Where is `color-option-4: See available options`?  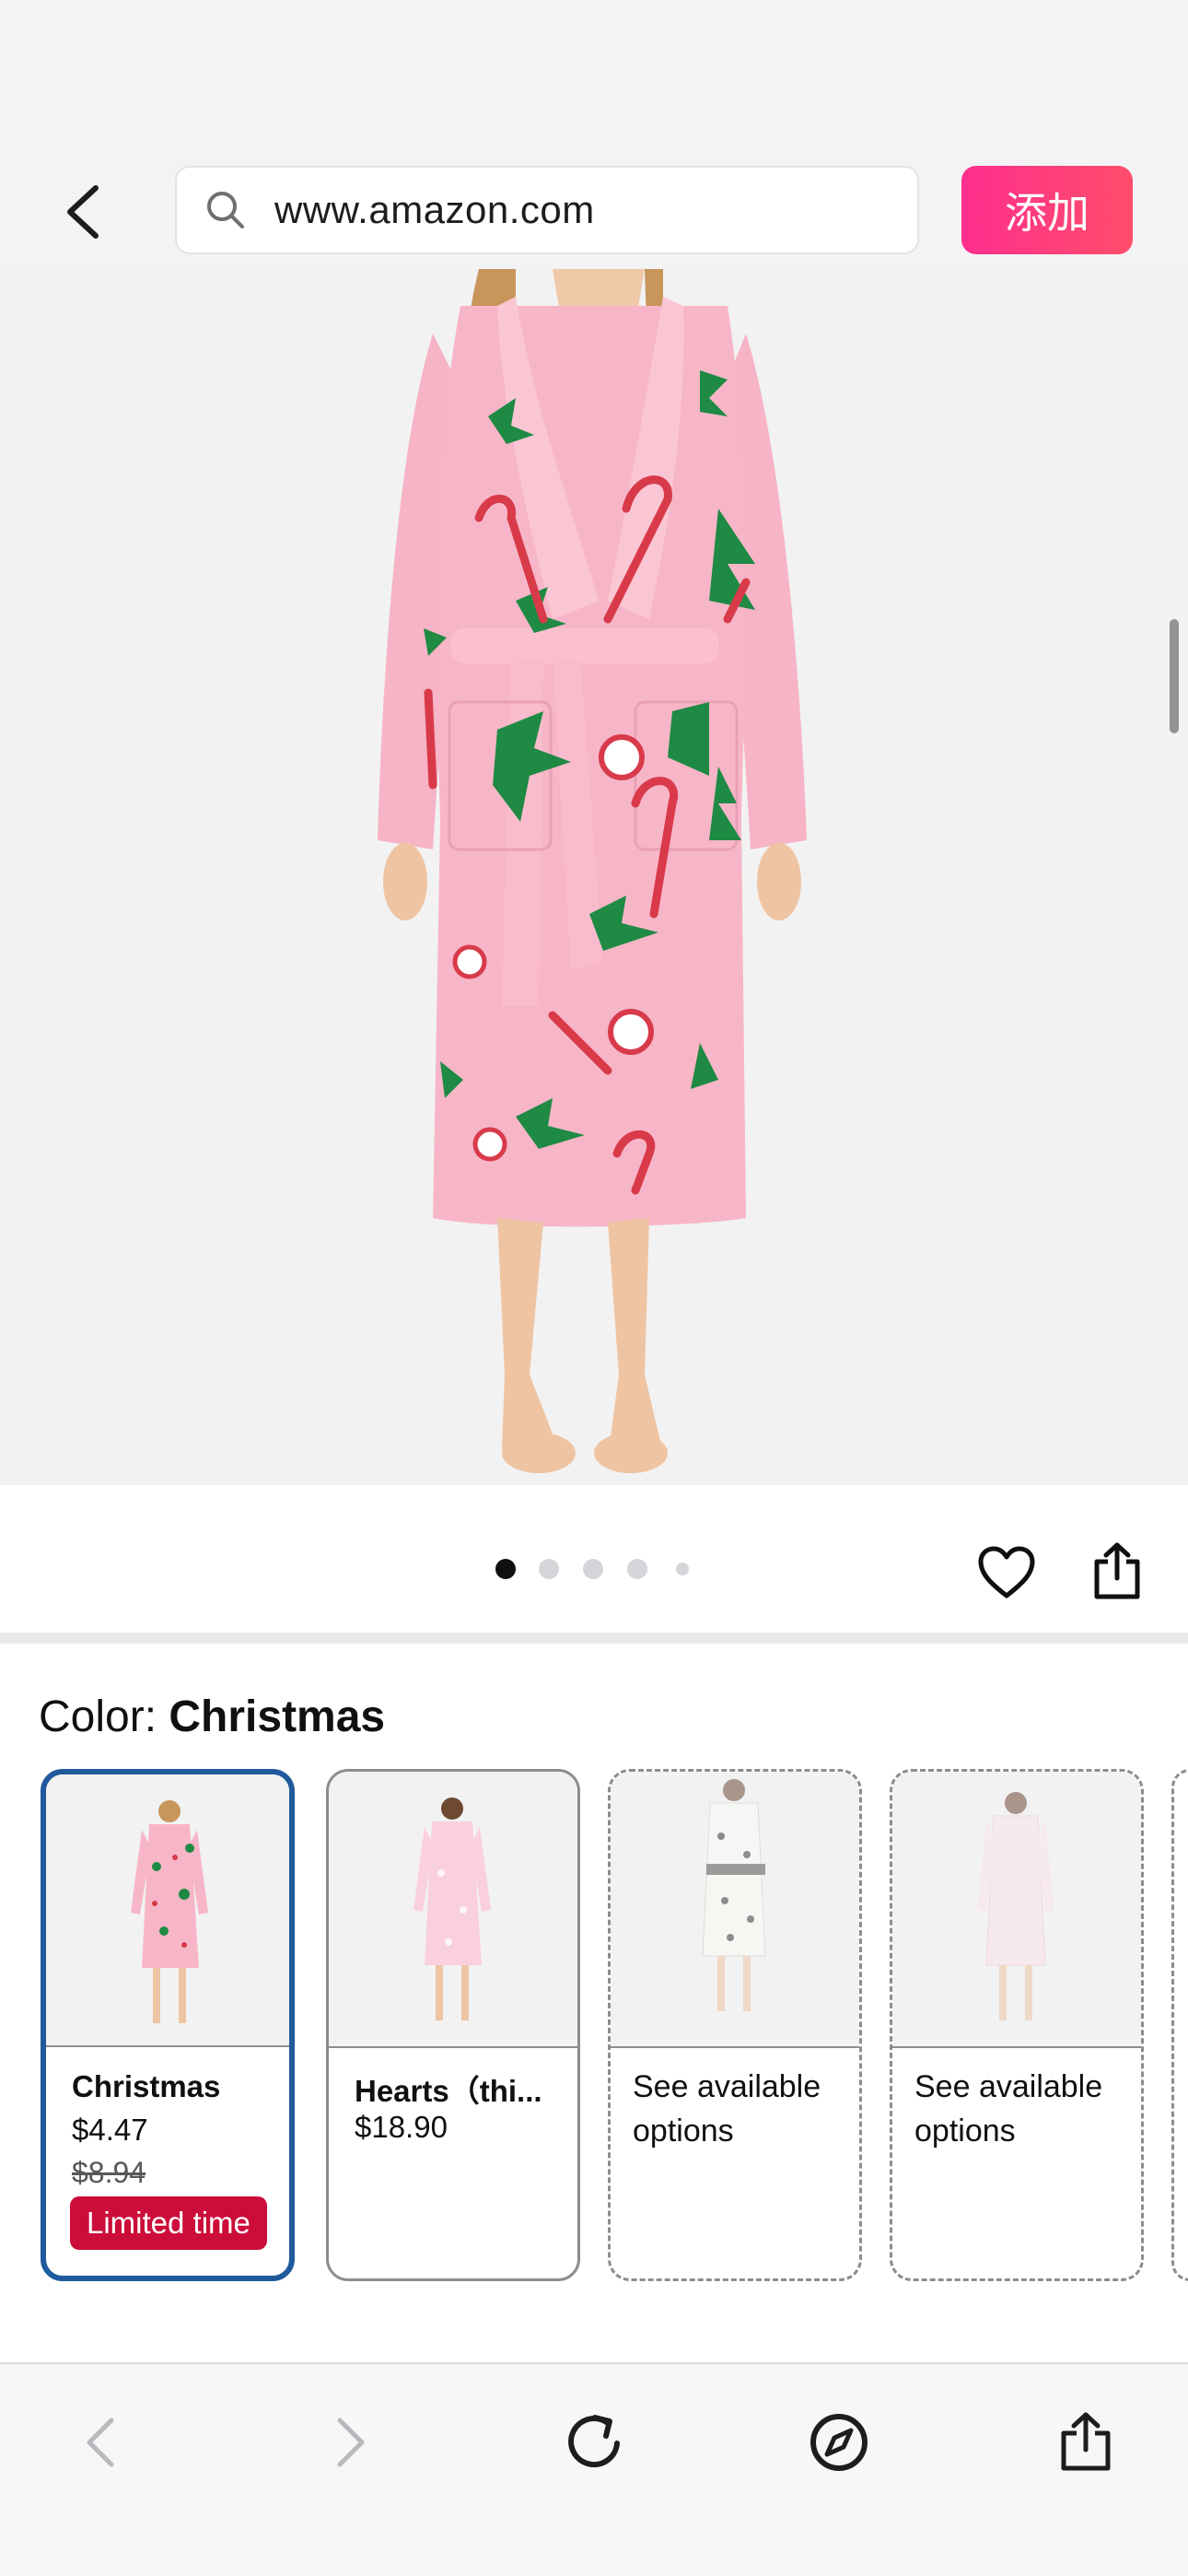 color-option-4: See available options is located at coordinates (1017, 2025).